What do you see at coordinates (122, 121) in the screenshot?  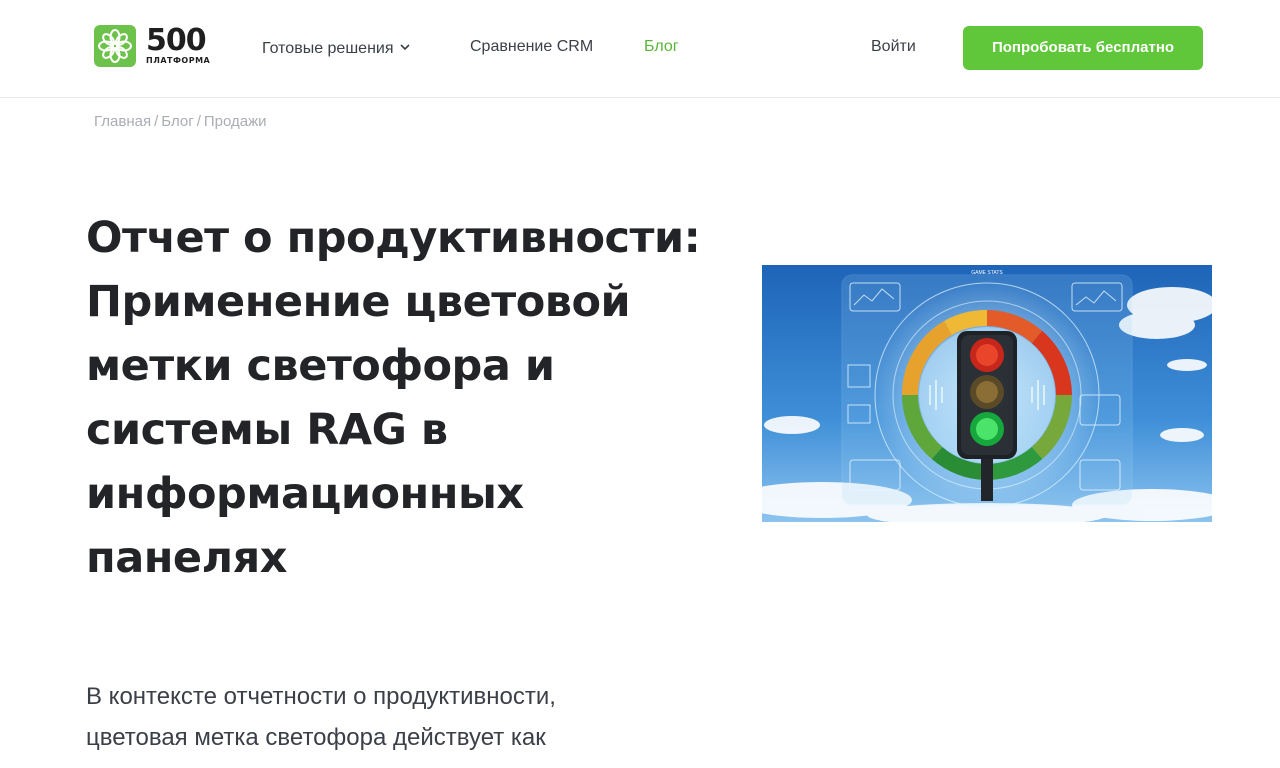 I see `breadcrumb-home: Главная` at bounding box center [122, 121].